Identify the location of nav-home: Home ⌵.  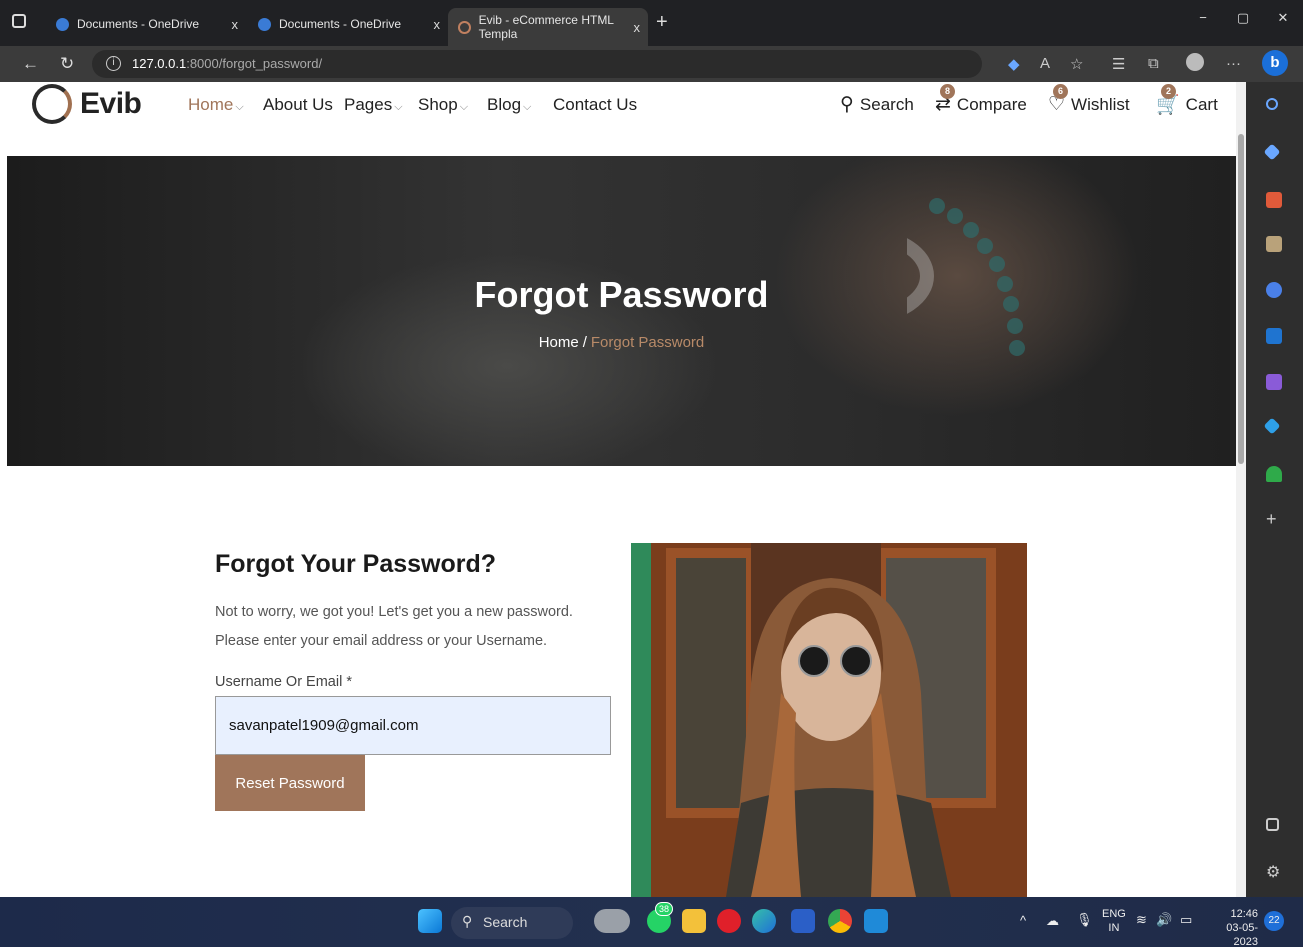
(216, 105).